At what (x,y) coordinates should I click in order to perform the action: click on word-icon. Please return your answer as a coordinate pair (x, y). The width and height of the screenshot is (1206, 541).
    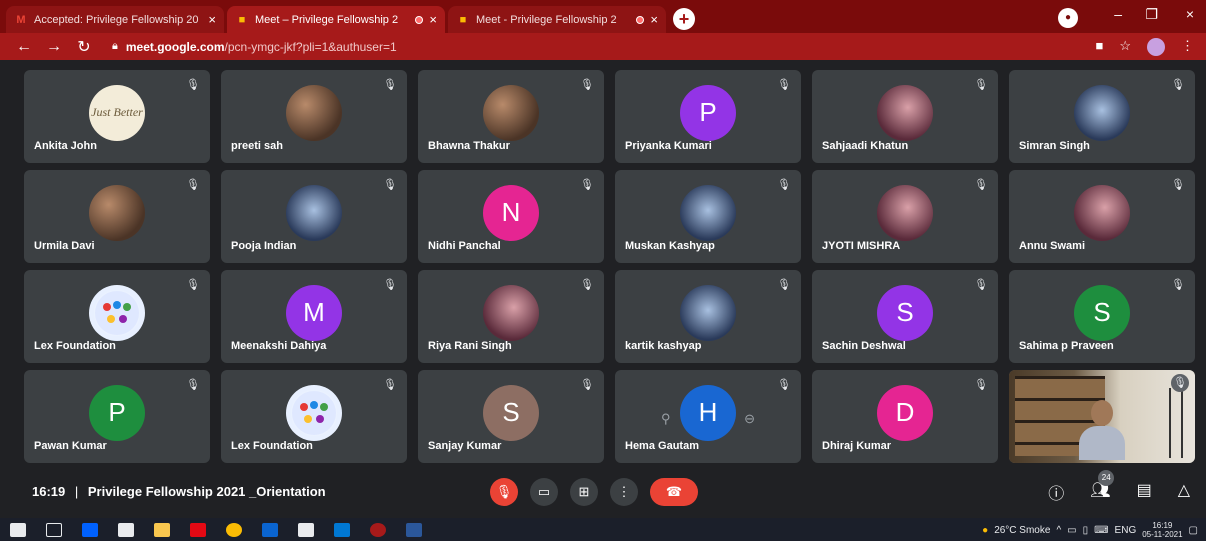
    Looking at the image, I should click on (414, 529).